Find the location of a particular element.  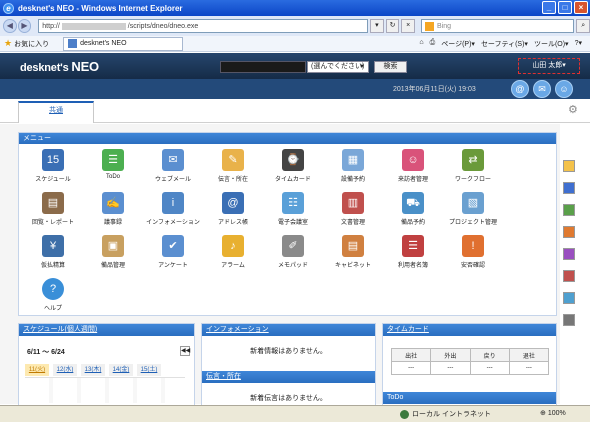

tab-common: 共通 is located at coordinates (56, 112).